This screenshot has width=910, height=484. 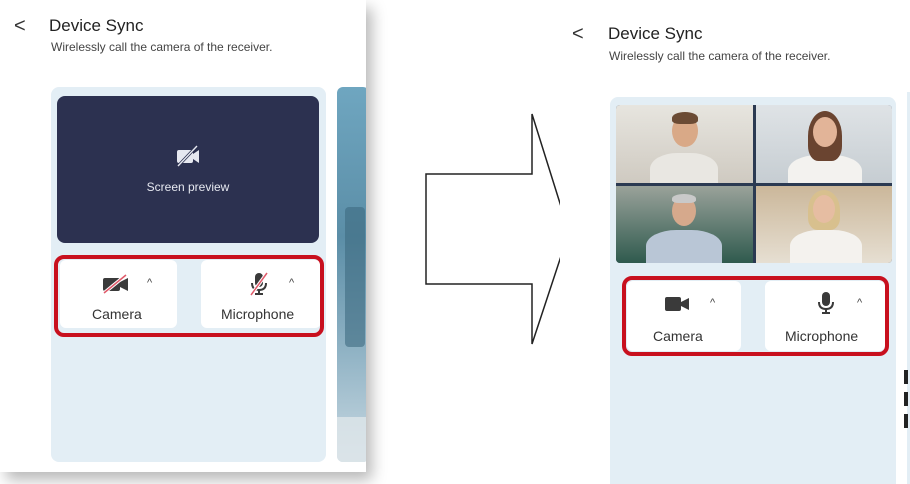 What do you see at coordinates (907, 410) in the screenshot?
I see `edge-fragment` at bounding box center [907, 410].